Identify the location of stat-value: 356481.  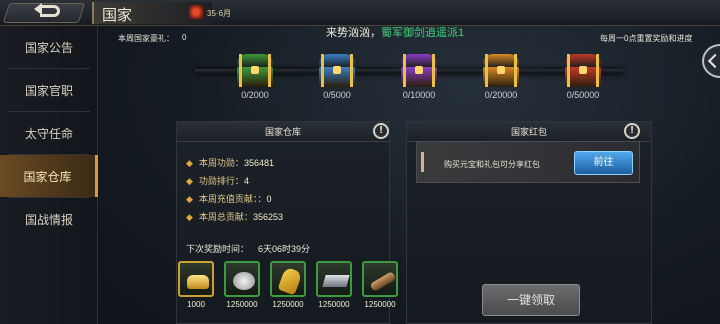
(258, 163).